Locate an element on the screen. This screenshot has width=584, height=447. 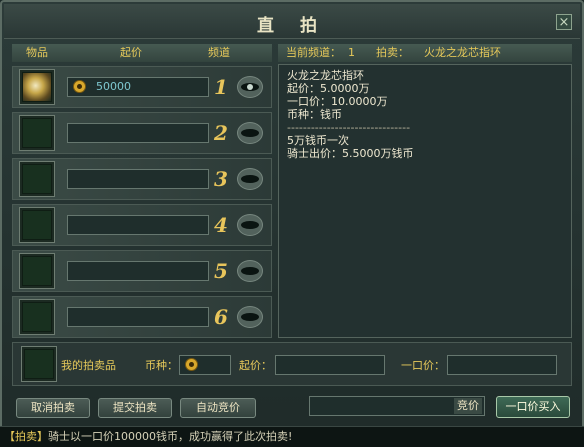
bid-input: 竞价 is located at coordinates (397, 406).